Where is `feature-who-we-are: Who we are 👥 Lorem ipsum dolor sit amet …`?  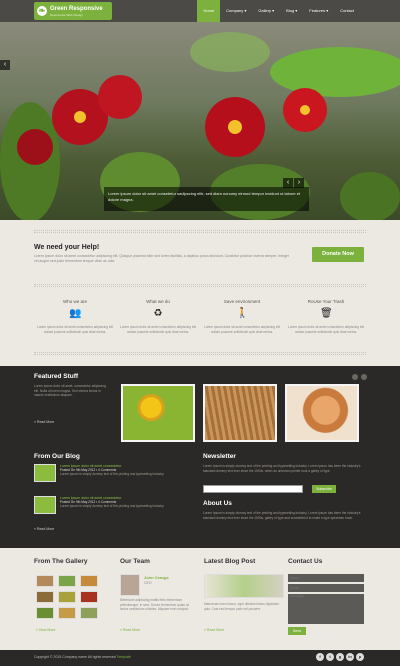
feature-who-we-are: Who we are 👥 Lorem ipsum dolor sit amet … is located at coordinates (75, 316).